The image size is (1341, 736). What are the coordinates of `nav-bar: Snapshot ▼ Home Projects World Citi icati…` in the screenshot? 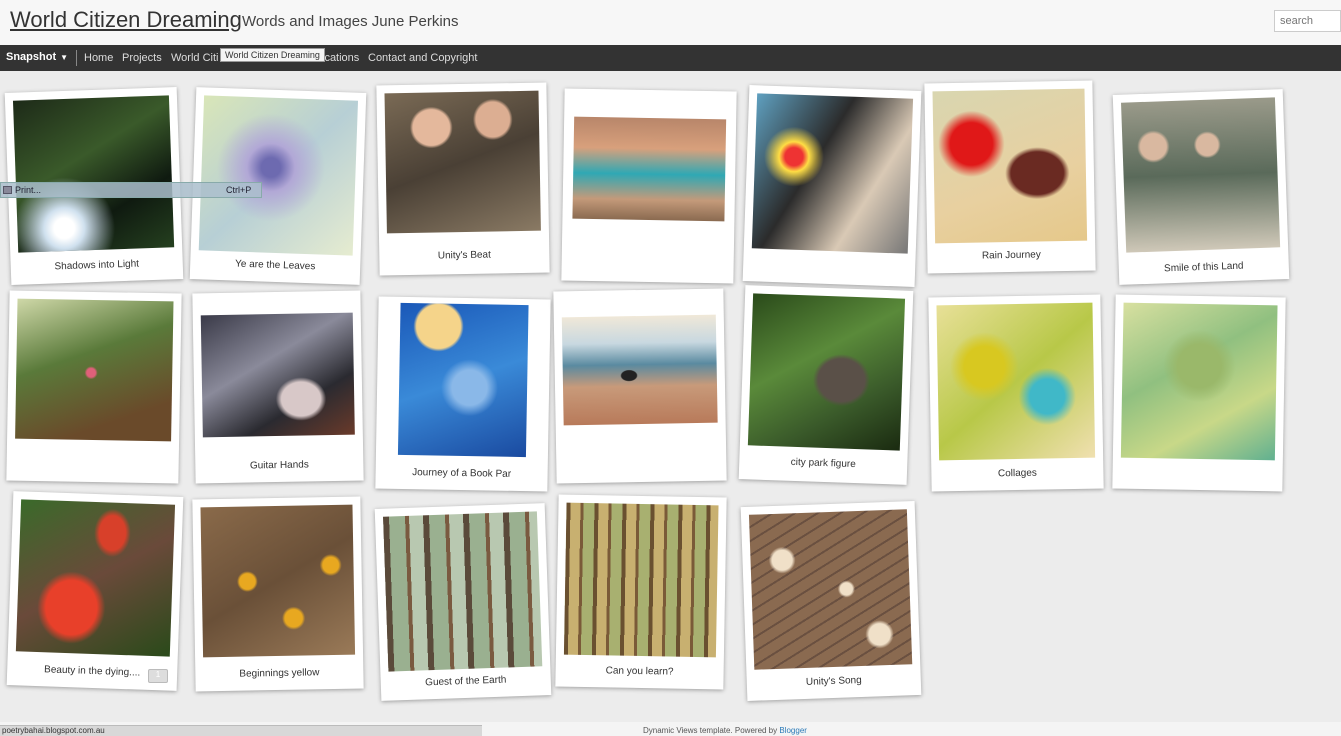 It's located at (670, 58).